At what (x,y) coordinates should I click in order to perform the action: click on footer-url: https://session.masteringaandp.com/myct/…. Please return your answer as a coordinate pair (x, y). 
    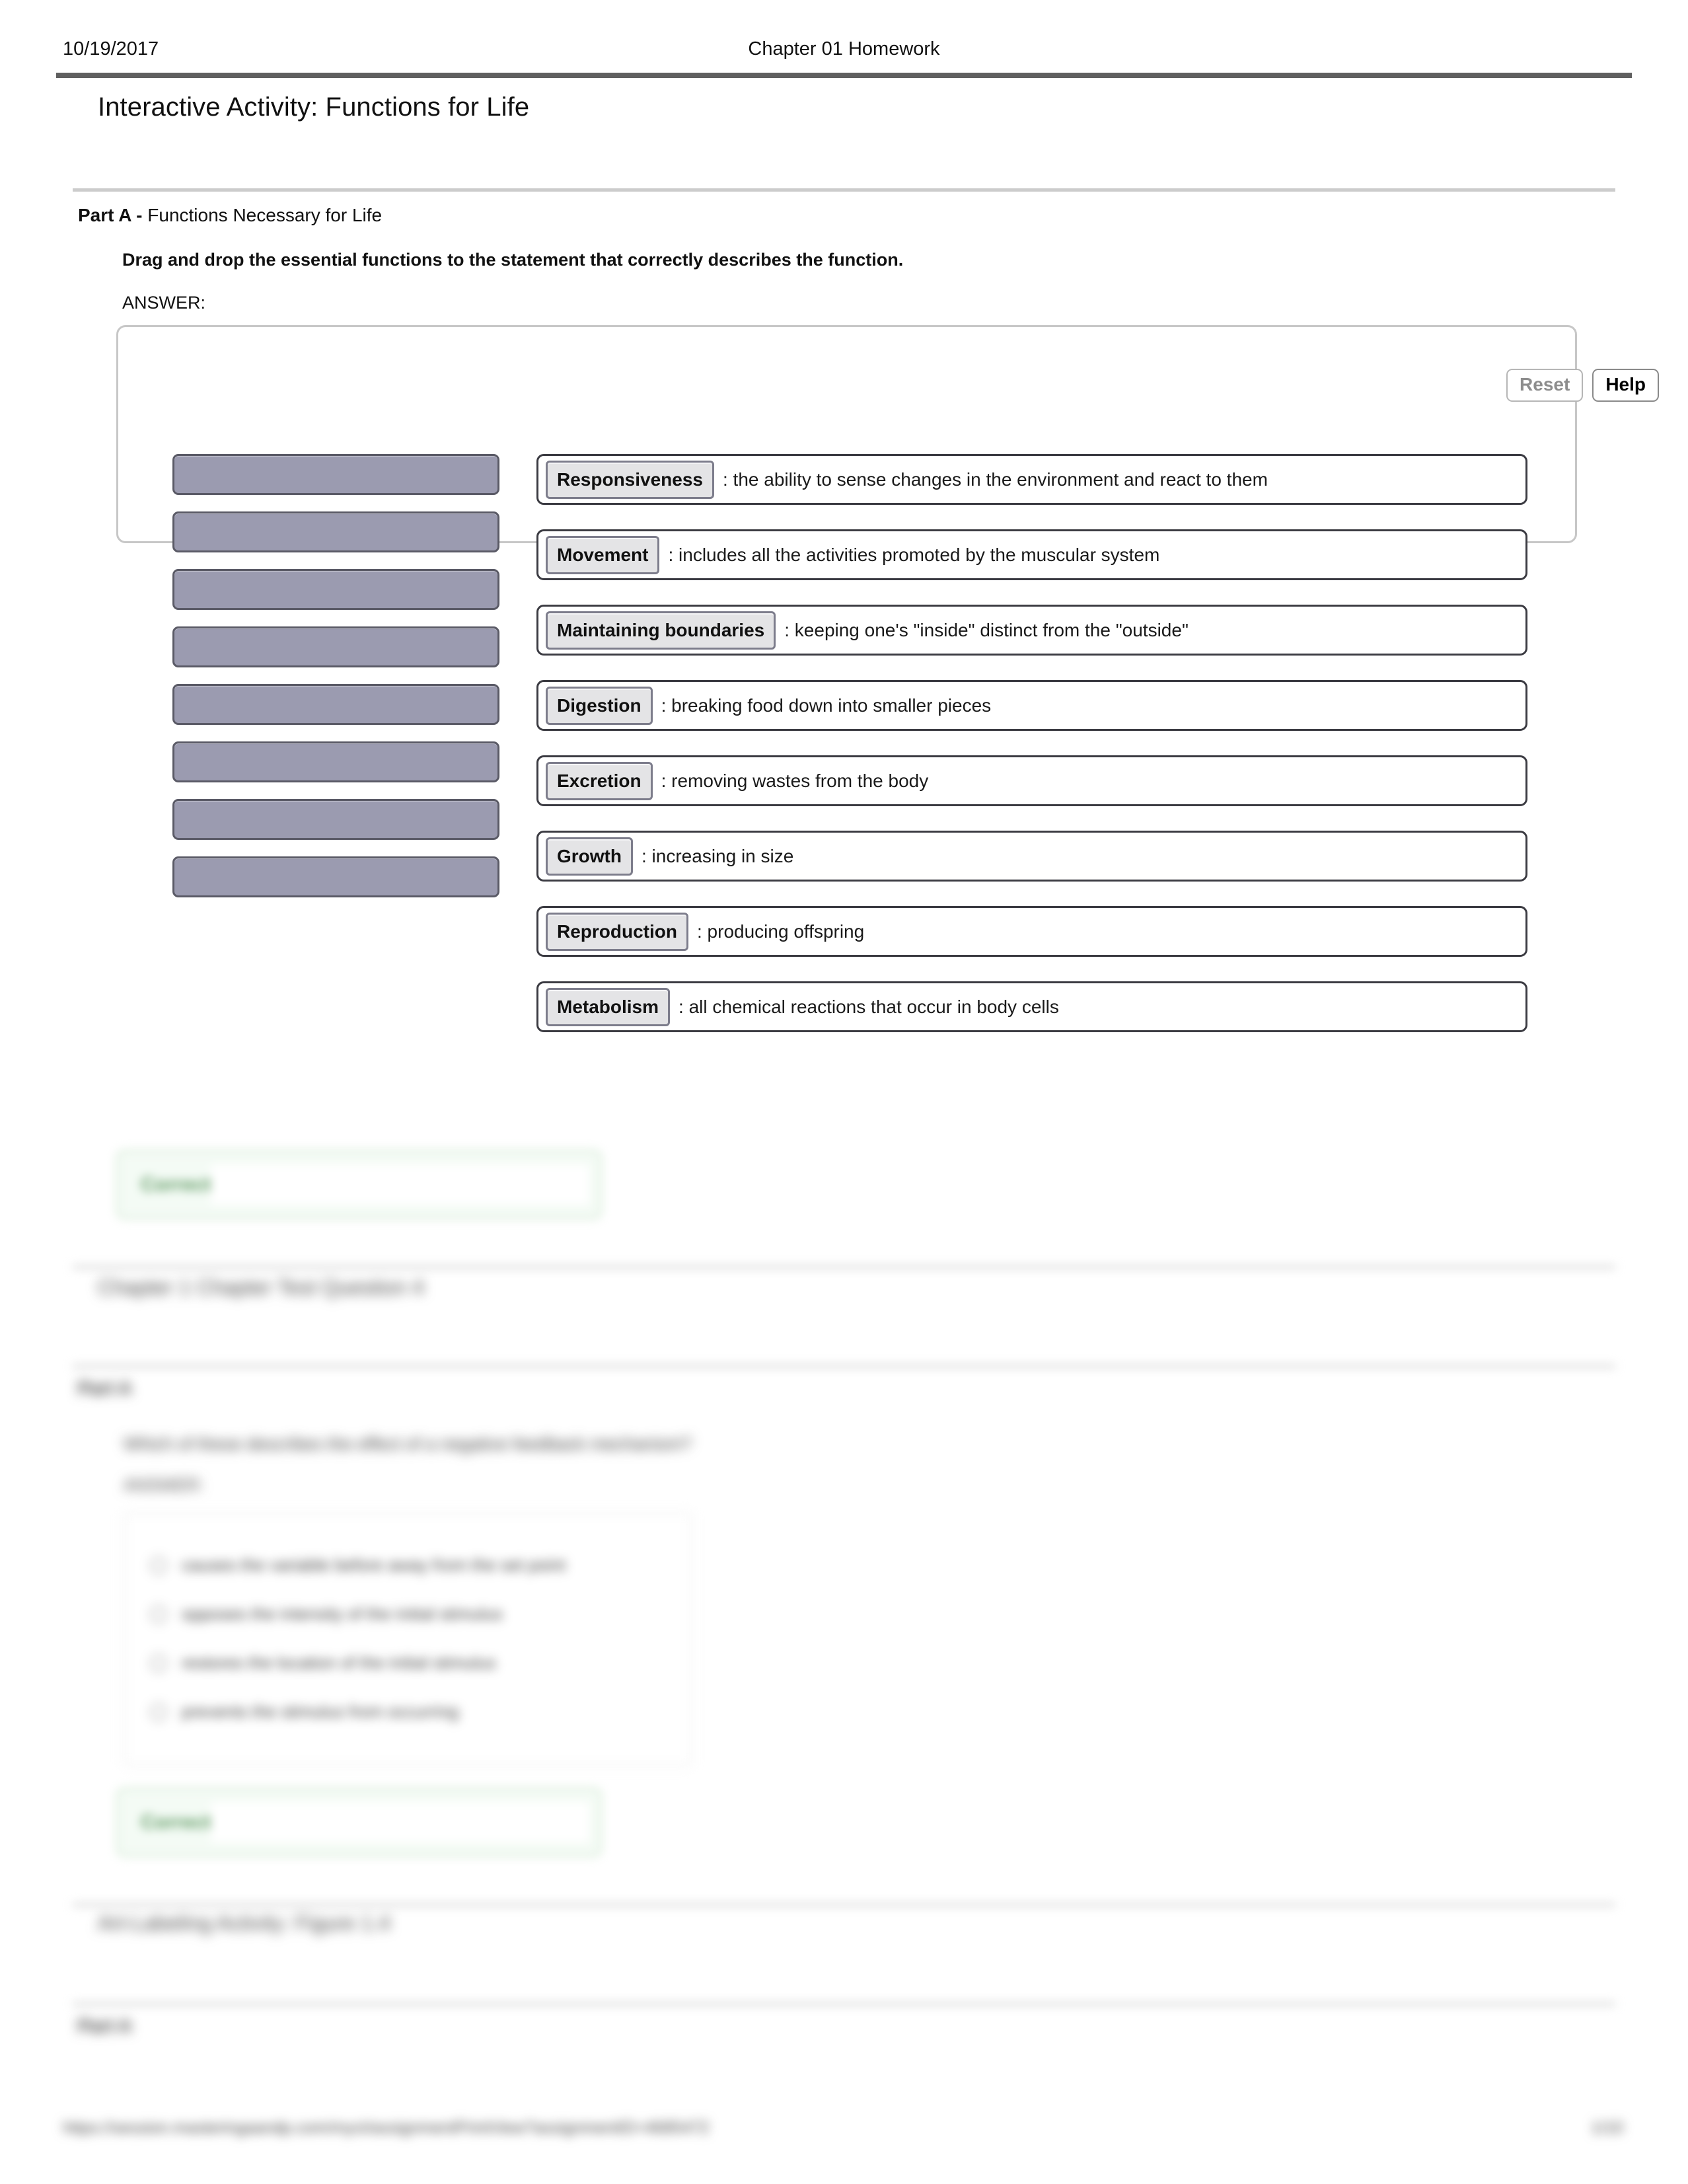
    Looking at the image, I should click on (387, 2128).